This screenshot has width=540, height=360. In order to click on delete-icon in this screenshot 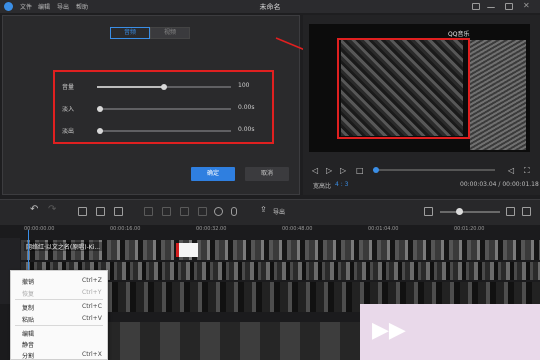, I will do `click(118, 211)`.